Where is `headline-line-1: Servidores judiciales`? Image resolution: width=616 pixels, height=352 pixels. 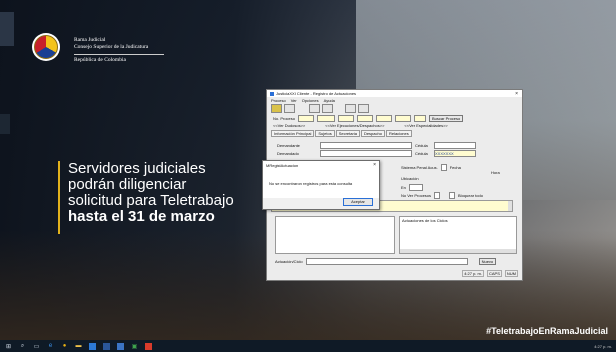 headline-line-1: Servidores judiciales is located at coordinates (137, 168).